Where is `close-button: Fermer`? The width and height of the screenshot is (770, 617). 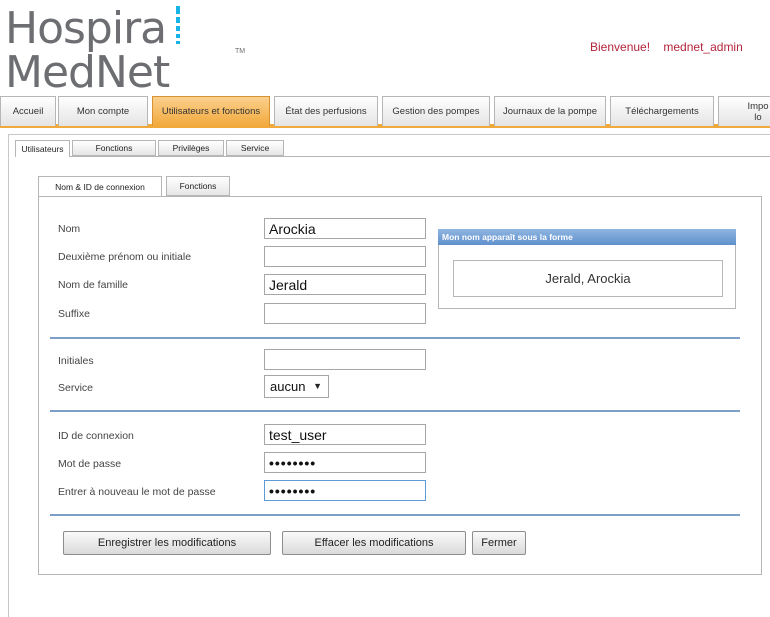 close-button: Fermer is located at coordinates (499, 543).